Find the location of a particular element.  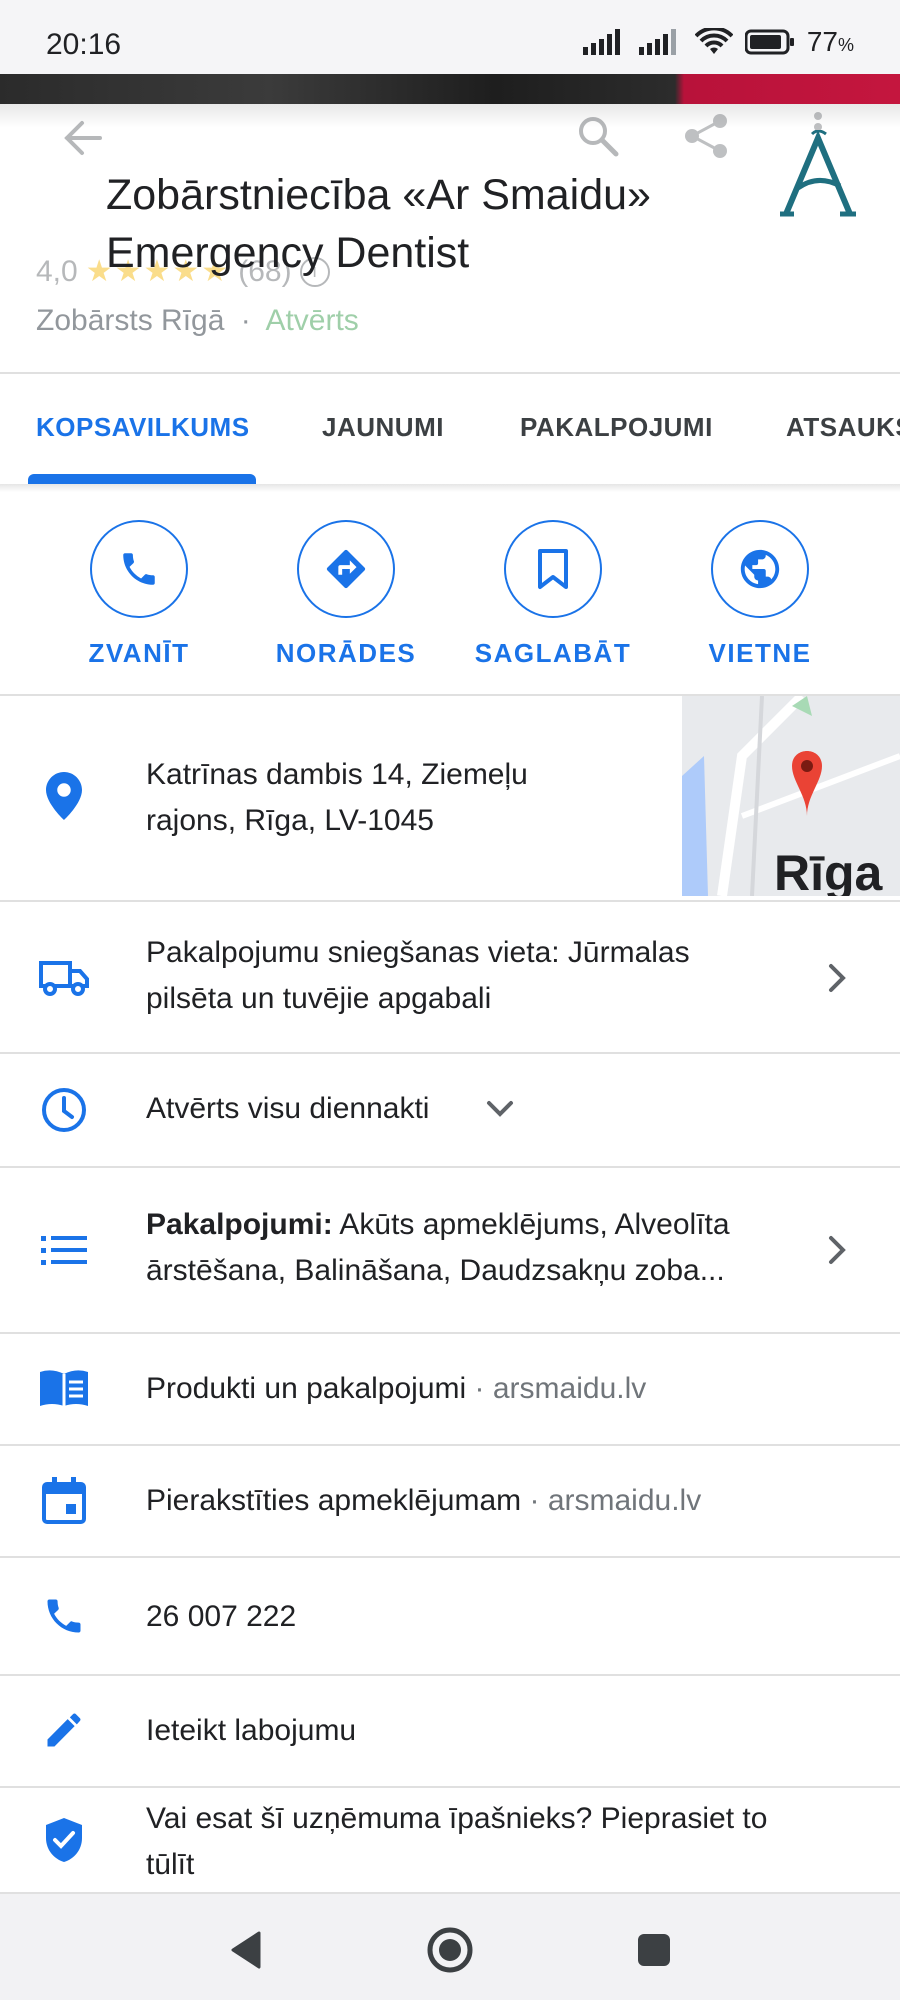

search-button is located at coordinates (598, 136).